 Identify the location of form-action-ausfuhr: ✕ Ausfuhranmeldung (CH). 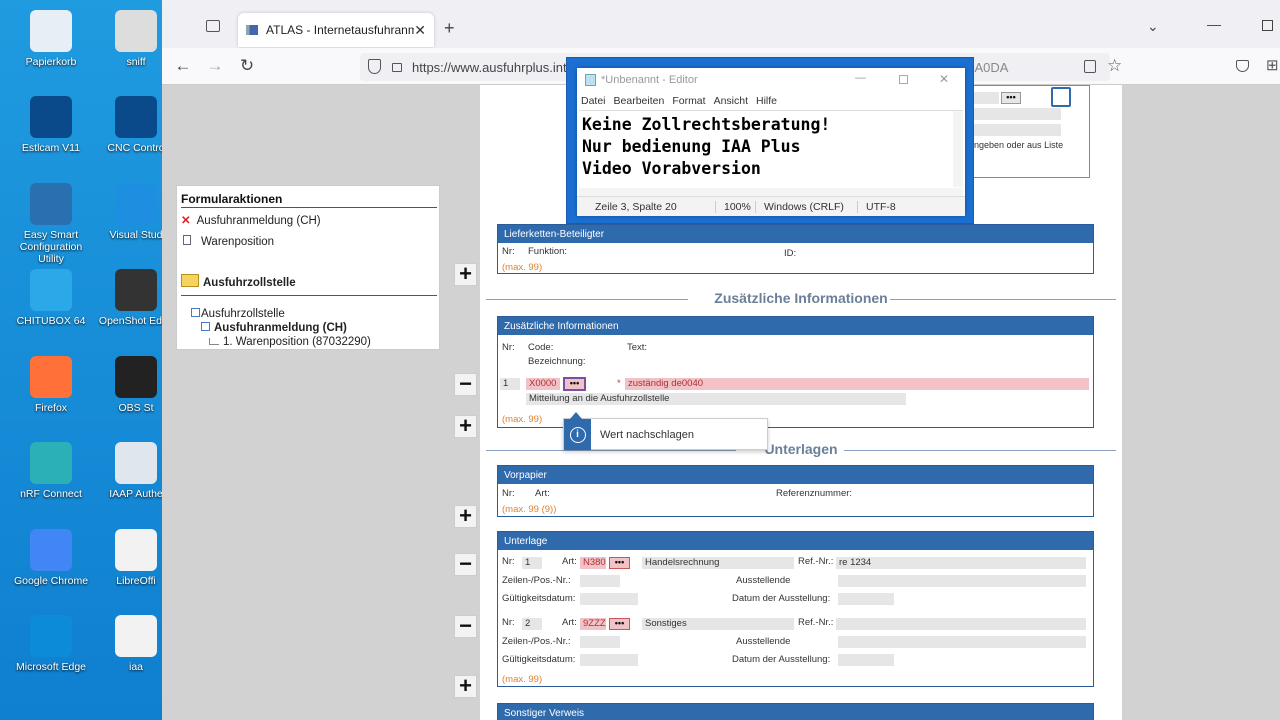
(251, 220).